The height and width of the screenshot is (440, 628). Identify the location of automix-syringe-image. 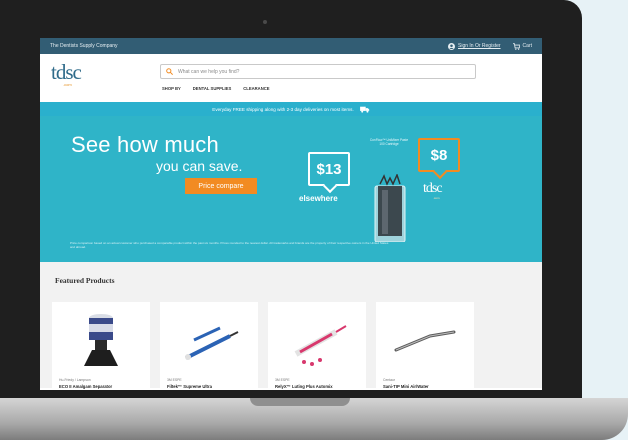
(320, 345).